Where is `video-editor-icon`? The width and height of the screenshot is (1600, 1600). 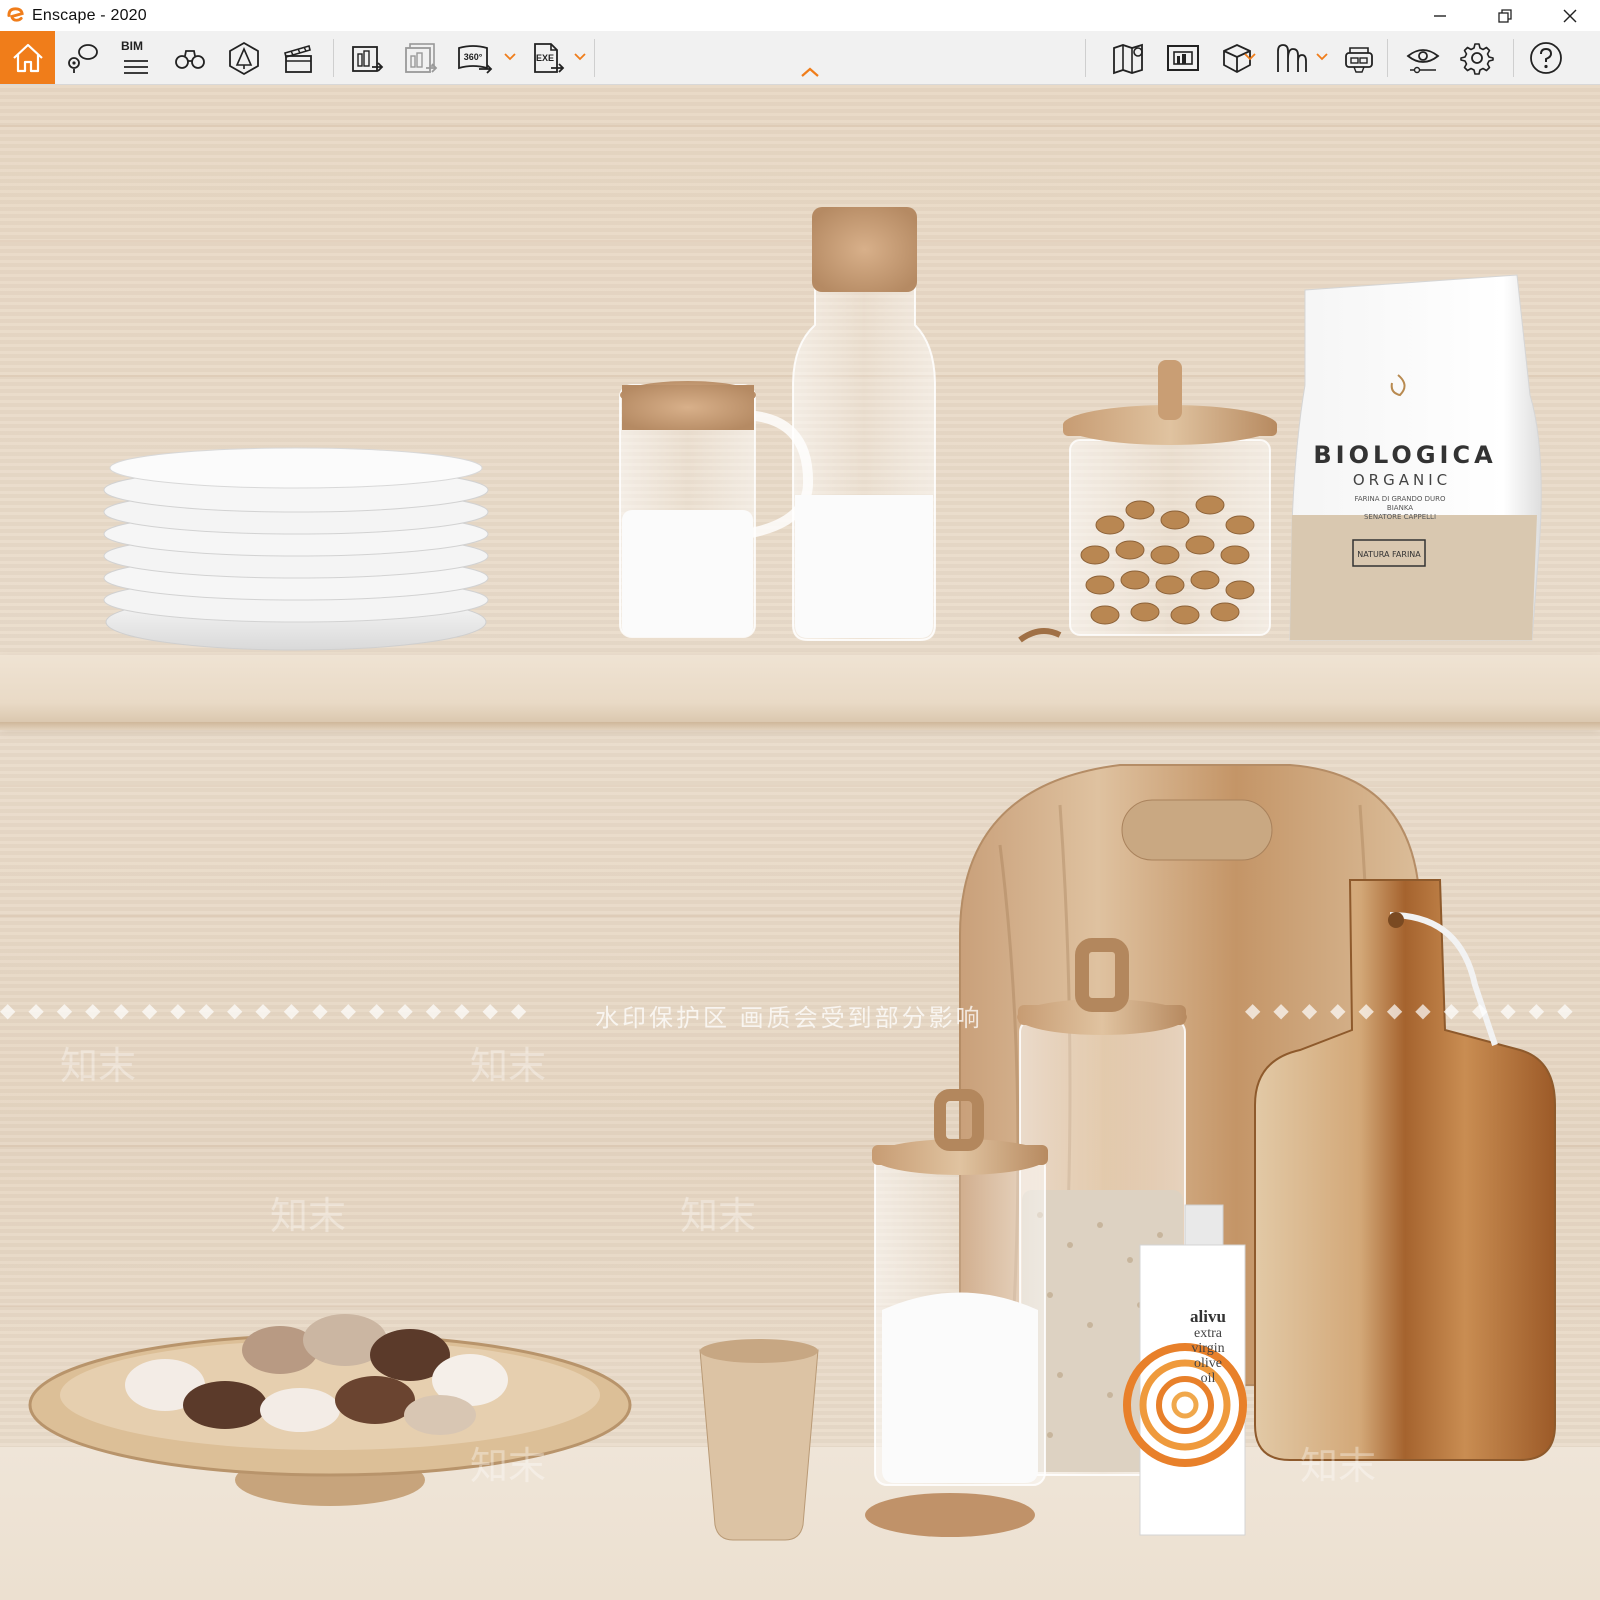 video-editor-icon is located at coordinates (298, 58).